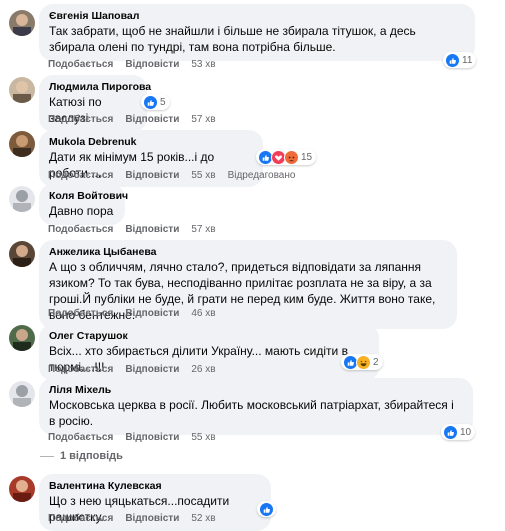 The width and height of the screenshot is (505, 531). I want to click on reactions-badge, so click(266, 509).